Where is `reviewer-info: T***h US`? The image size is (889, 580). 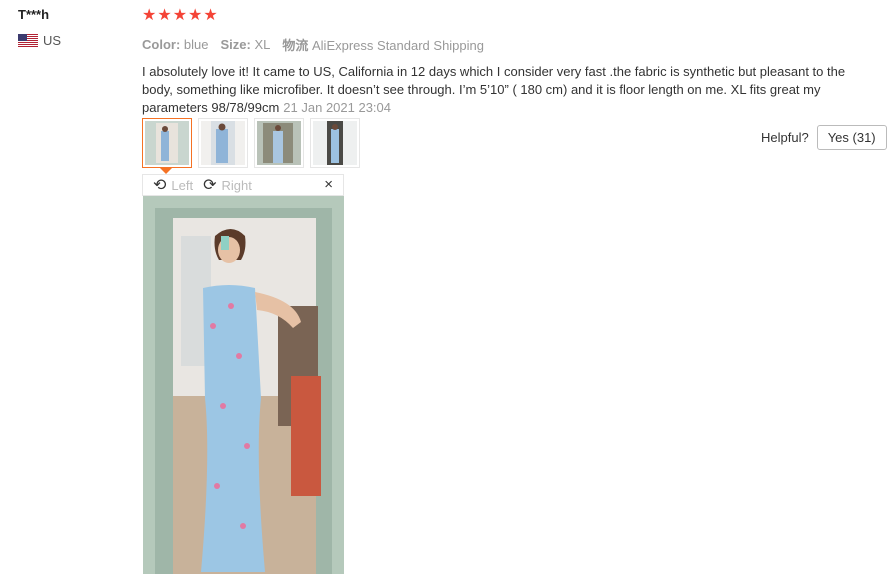
reviewer-info: T***h US is located at coordinates (73, 27).